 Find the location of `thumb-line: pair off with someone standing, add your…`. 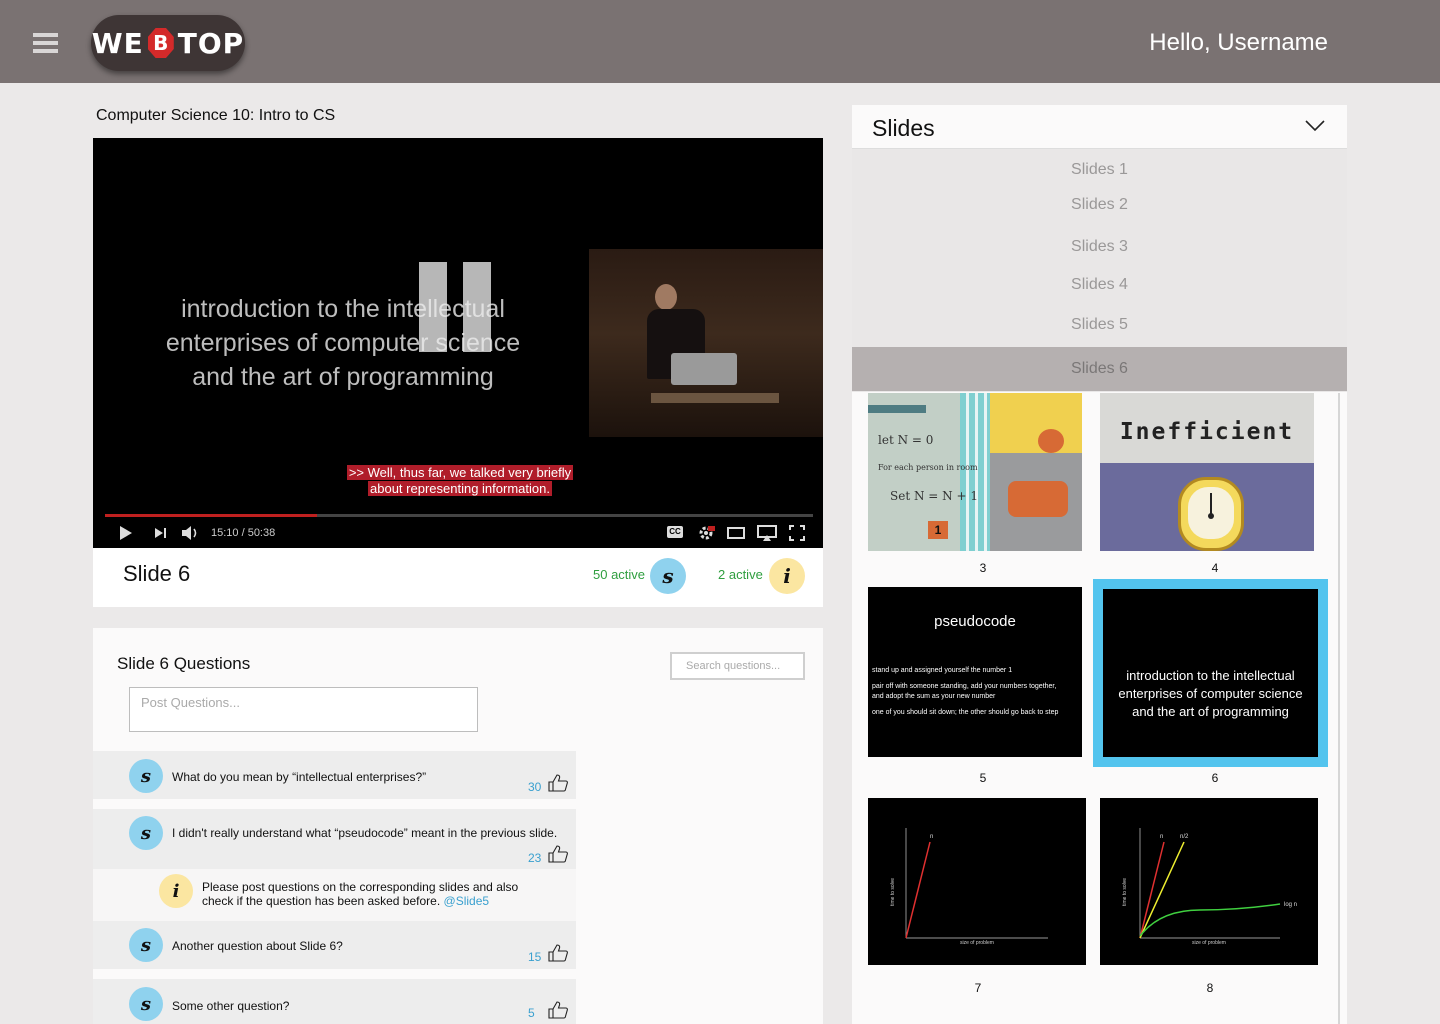

thumb-line: pair off with someone standing, add your… is located at coordinates (964, 686).